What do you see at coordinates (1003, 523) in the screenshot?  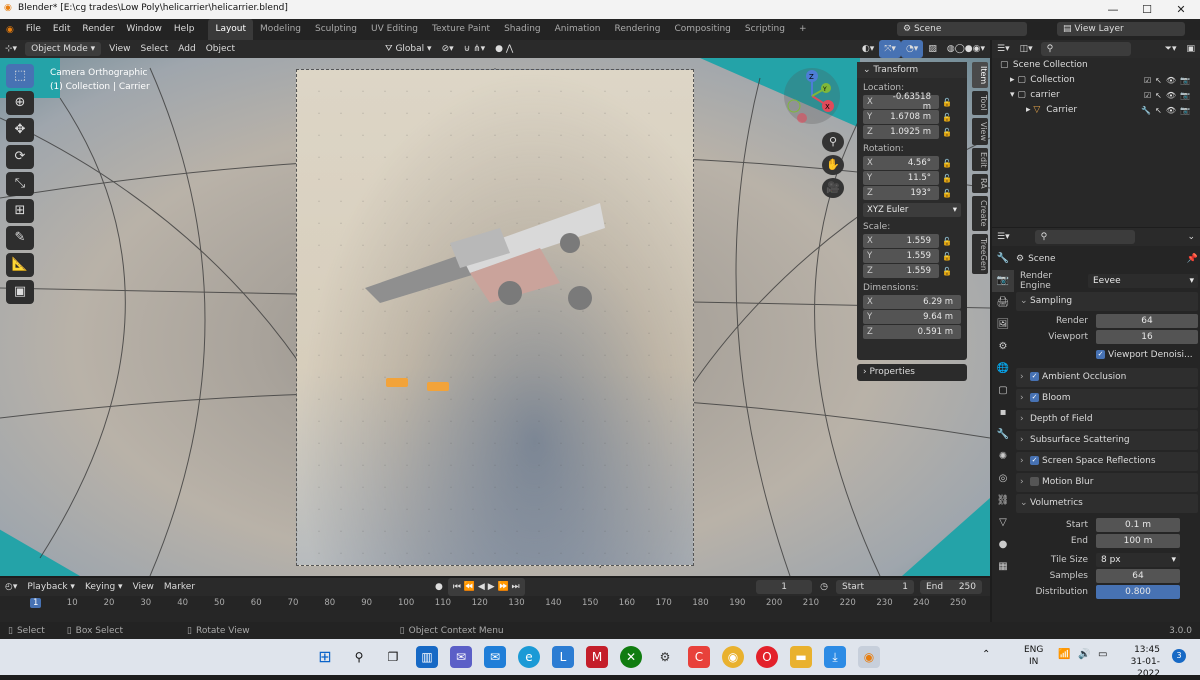 I see `data-tab-icon: ▽` at bounding box center [1003, 523].